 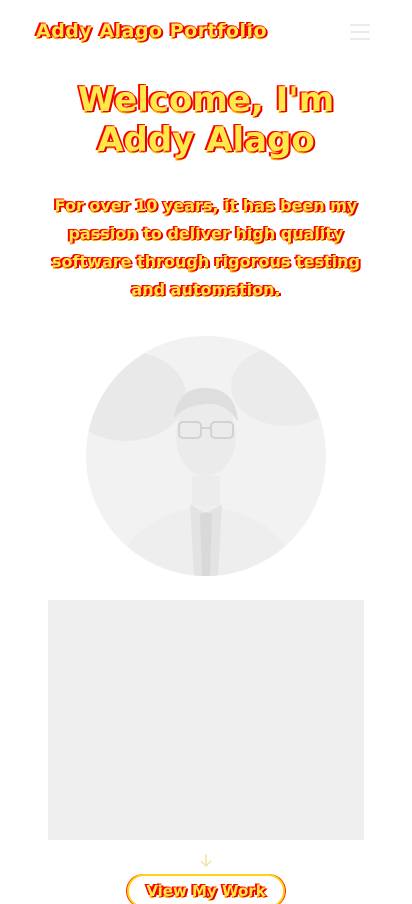 What do you see at coordinates (206, 140) in the screenshot?
I see `hero-title-line-2: Addy Alago` at bounding box center [206, 140].